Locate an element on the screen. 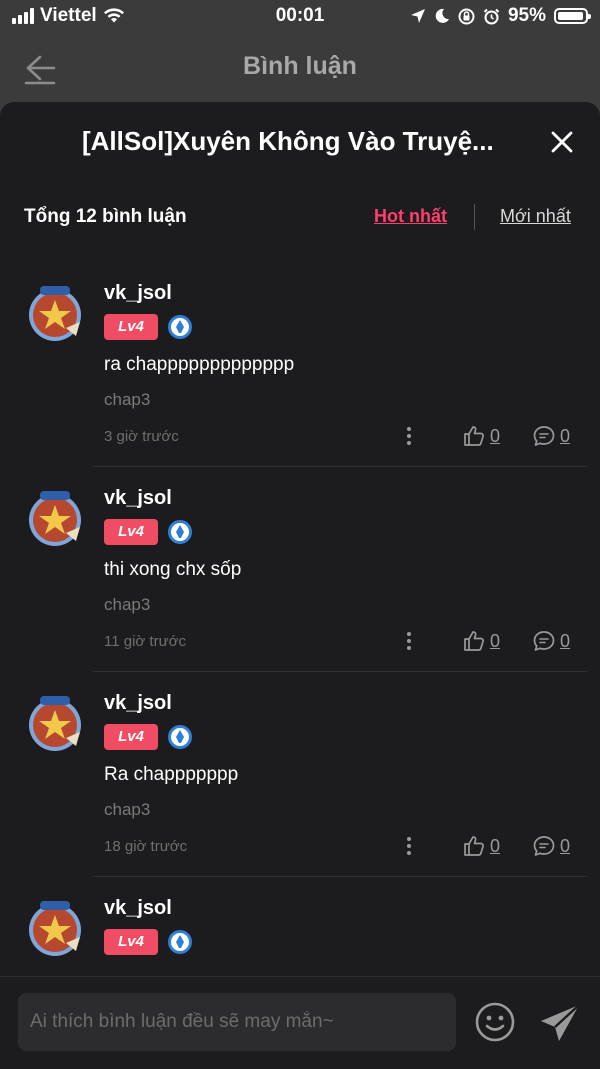  comment-time: 3 giờ trước is located at coordinates (141, 436).